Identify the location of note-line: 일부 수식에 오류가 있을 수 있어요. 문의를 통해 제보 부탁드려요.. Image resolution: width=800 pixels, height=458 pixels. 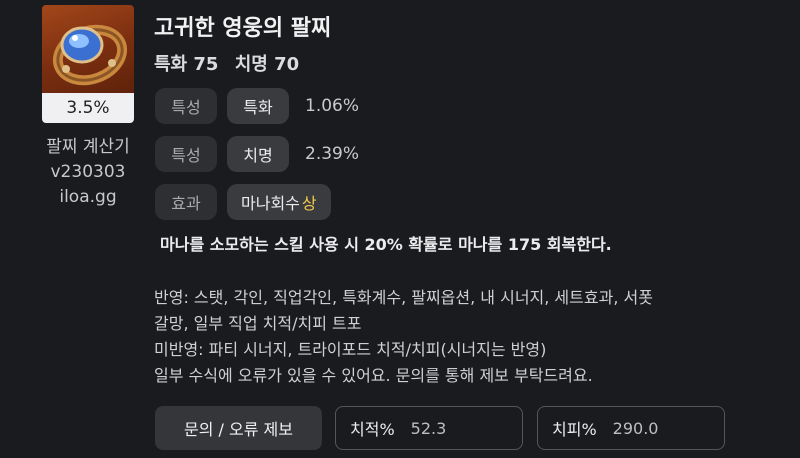
(373, 375).